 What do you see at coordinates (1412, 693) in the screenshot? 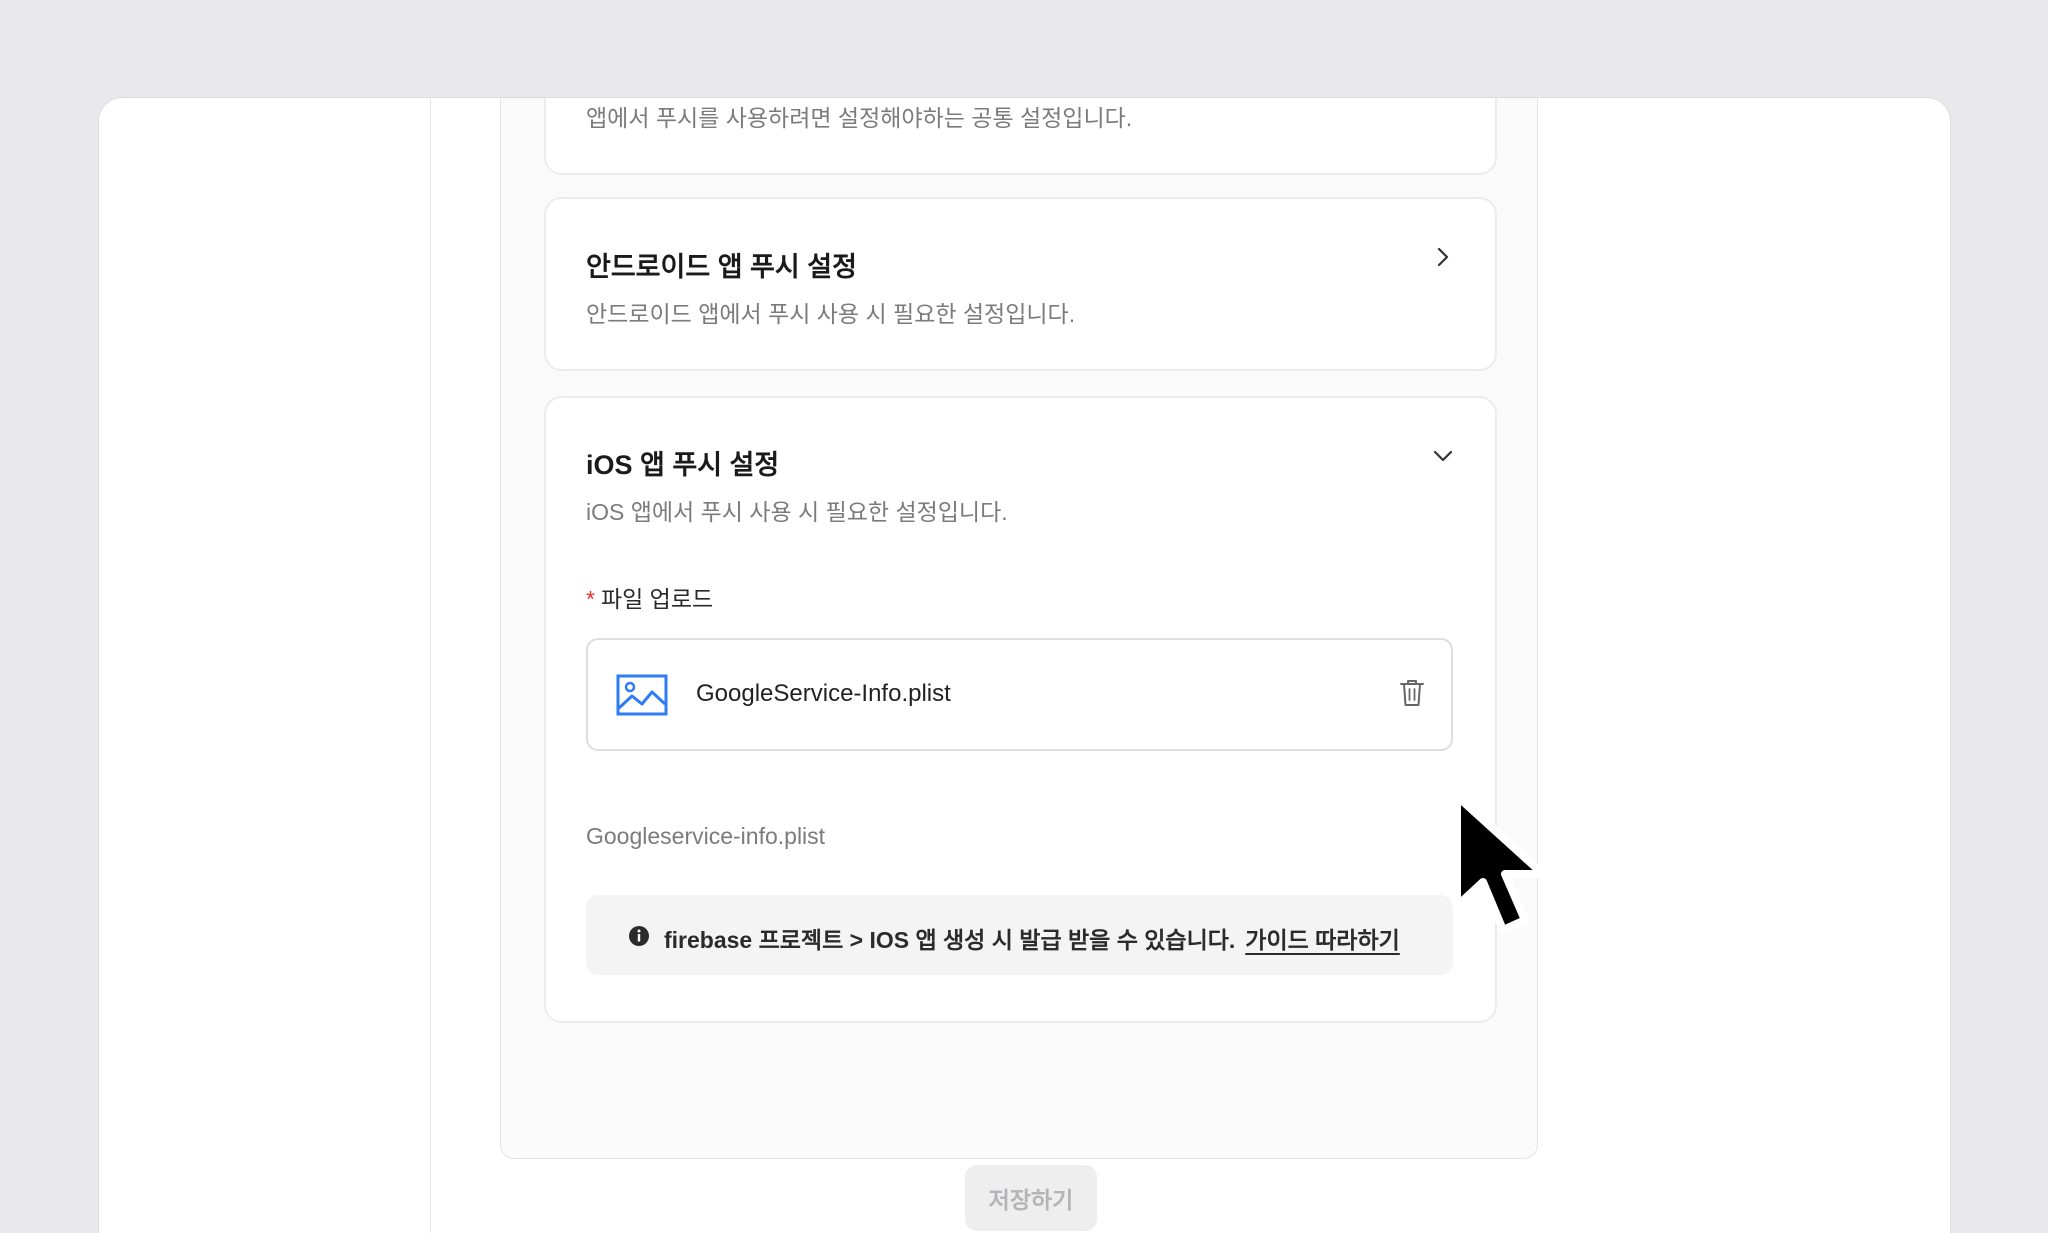
I see `trash-icon` at bounding box center [1412, 693].